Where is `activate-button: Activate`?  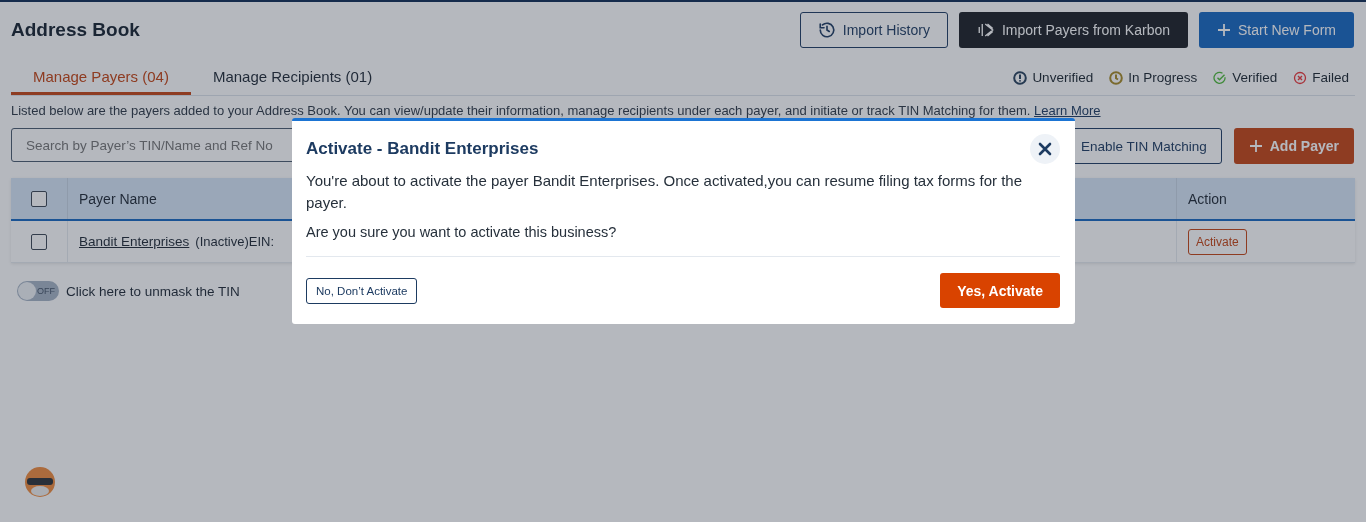
activate-button: Activate is located at coordinates (1217, 241).